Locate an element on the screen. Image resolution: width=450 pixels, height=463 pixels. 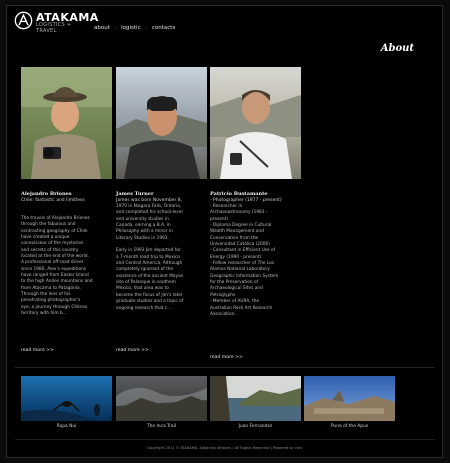
gallery-item: The Inca Trail is located at coordinates (161, 402).